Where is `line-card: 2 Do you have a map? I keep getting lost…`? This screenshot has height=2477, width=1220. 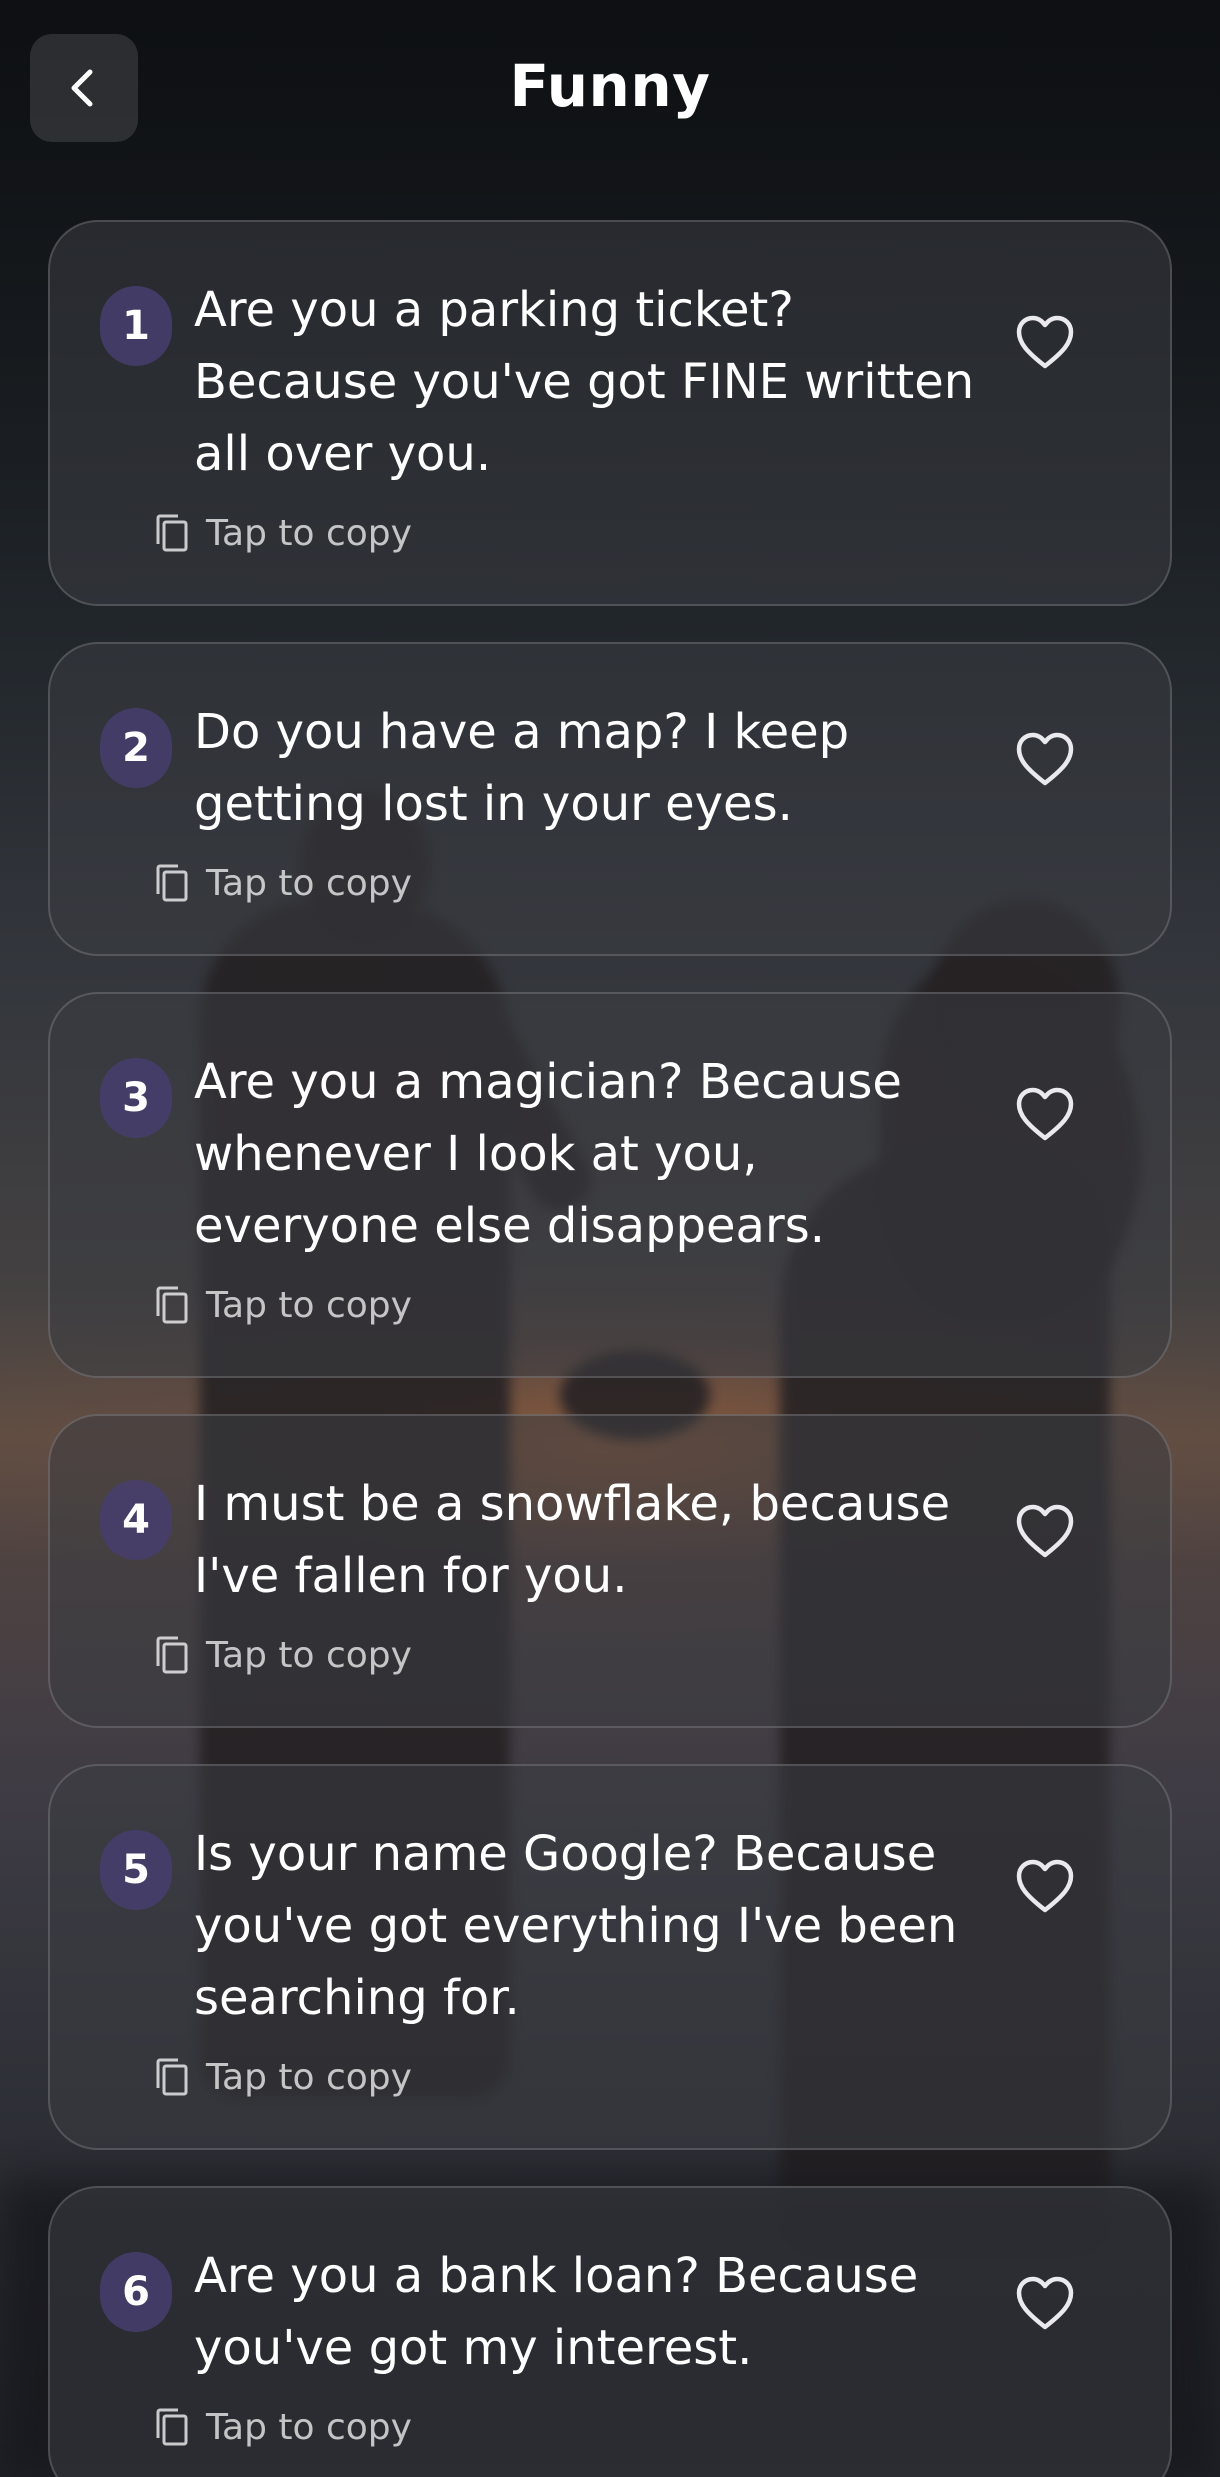 line-card: 2 Do you have a map? I keep getting lost… is located at coordinates (610, 799).